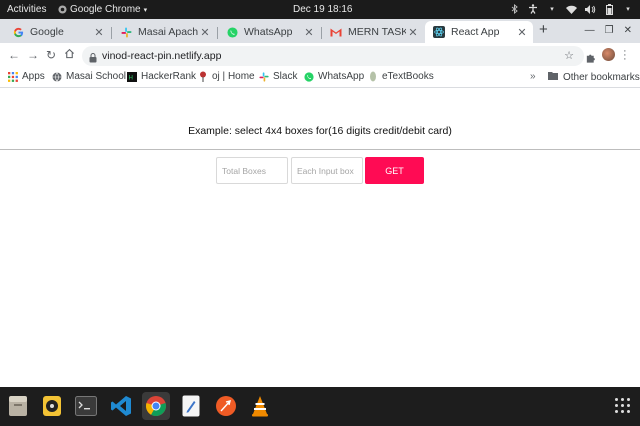 The height and width of the screenshot is (426, 640). Describe the element at coordinates (609, 9) in the screenshot. I see `battery-icon` at that location.